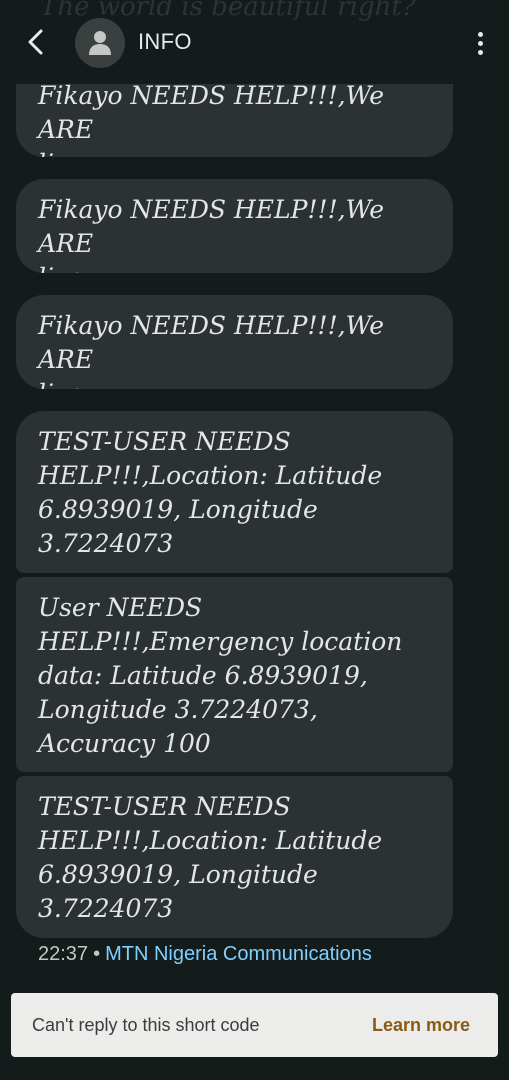 This screenshot has height=1080, width=509. Describe the element at coordinates (421, 1025) in the screenshot. I see `learn-more-link: Learn more` at that location.